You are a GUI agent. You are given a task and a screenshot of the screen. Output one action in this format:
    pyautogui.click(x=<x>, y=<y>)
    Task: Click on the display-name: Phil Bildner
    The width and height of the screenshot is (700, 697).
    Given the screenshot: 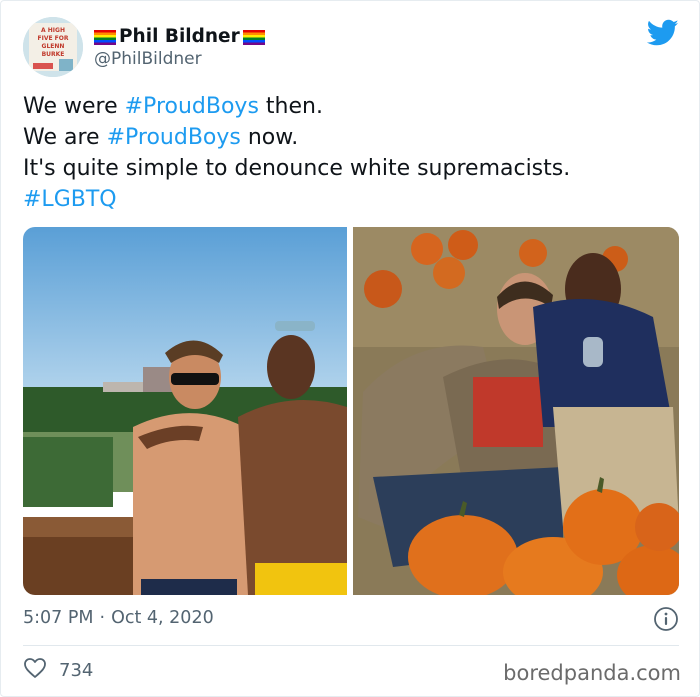 What is the action you would take?
    pyautogui.click(x=179, y=36)
    